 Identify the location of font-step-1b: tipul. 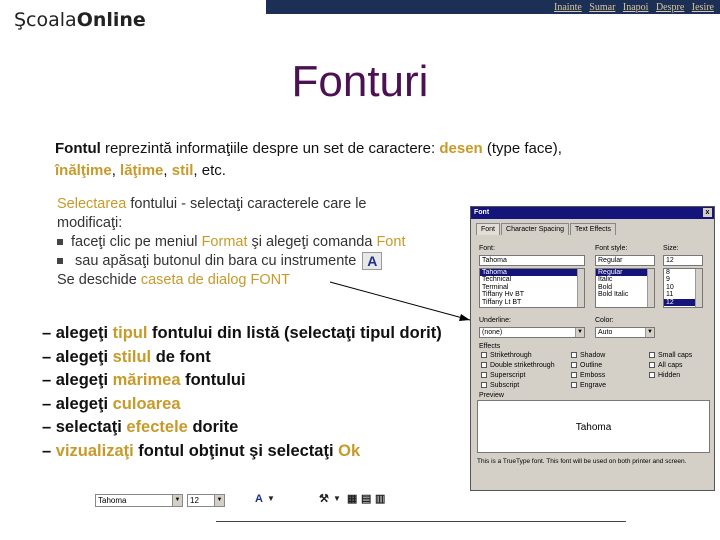
(130, 333).